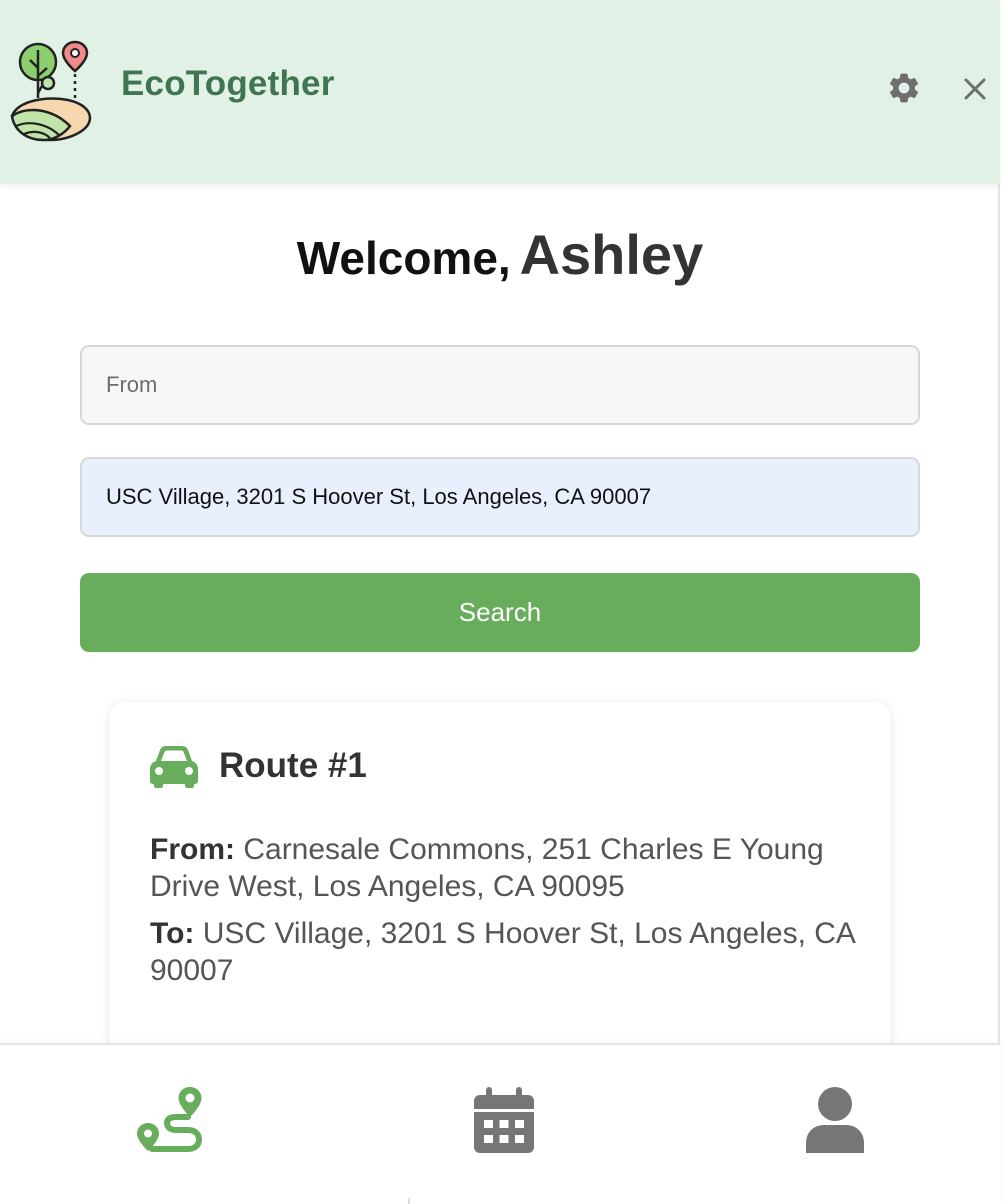 This screenshot has width=1008, height=1204. I want to click on calendar-icon, so click(504, 1120).